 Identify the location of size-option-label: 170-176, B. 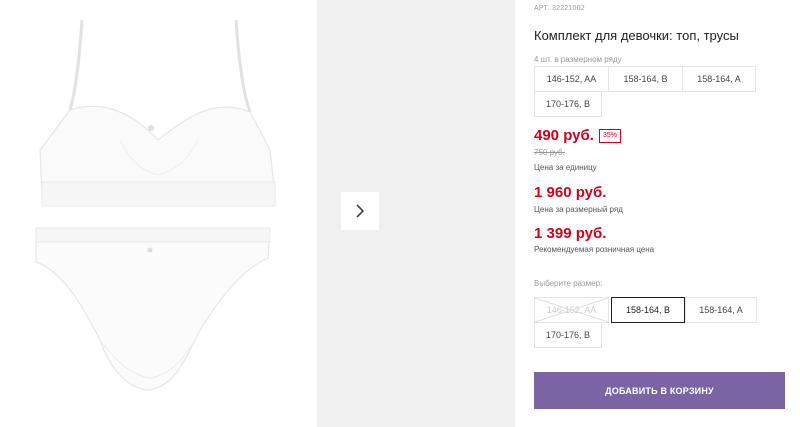
(568, 335).